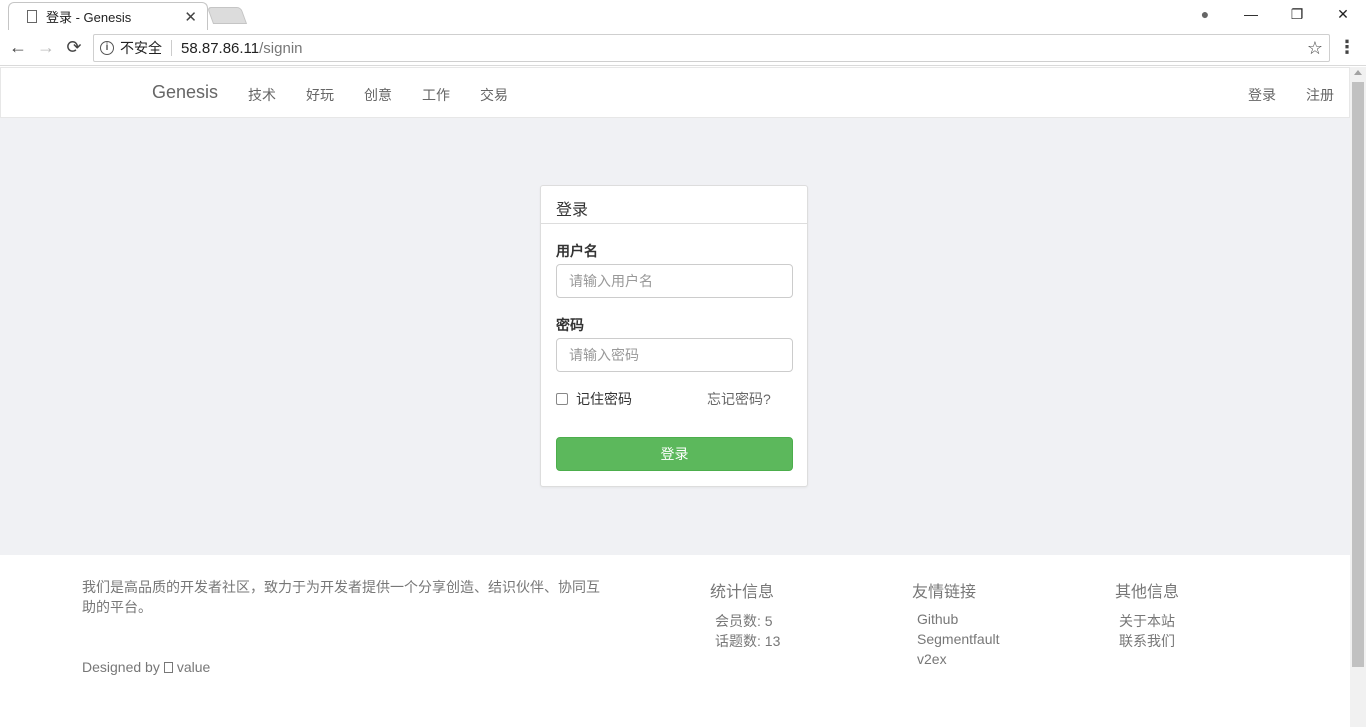  Describe the element at coordinates (220, 48) in the screenshot. I see `url-host: 58.87.86.11` at that location.